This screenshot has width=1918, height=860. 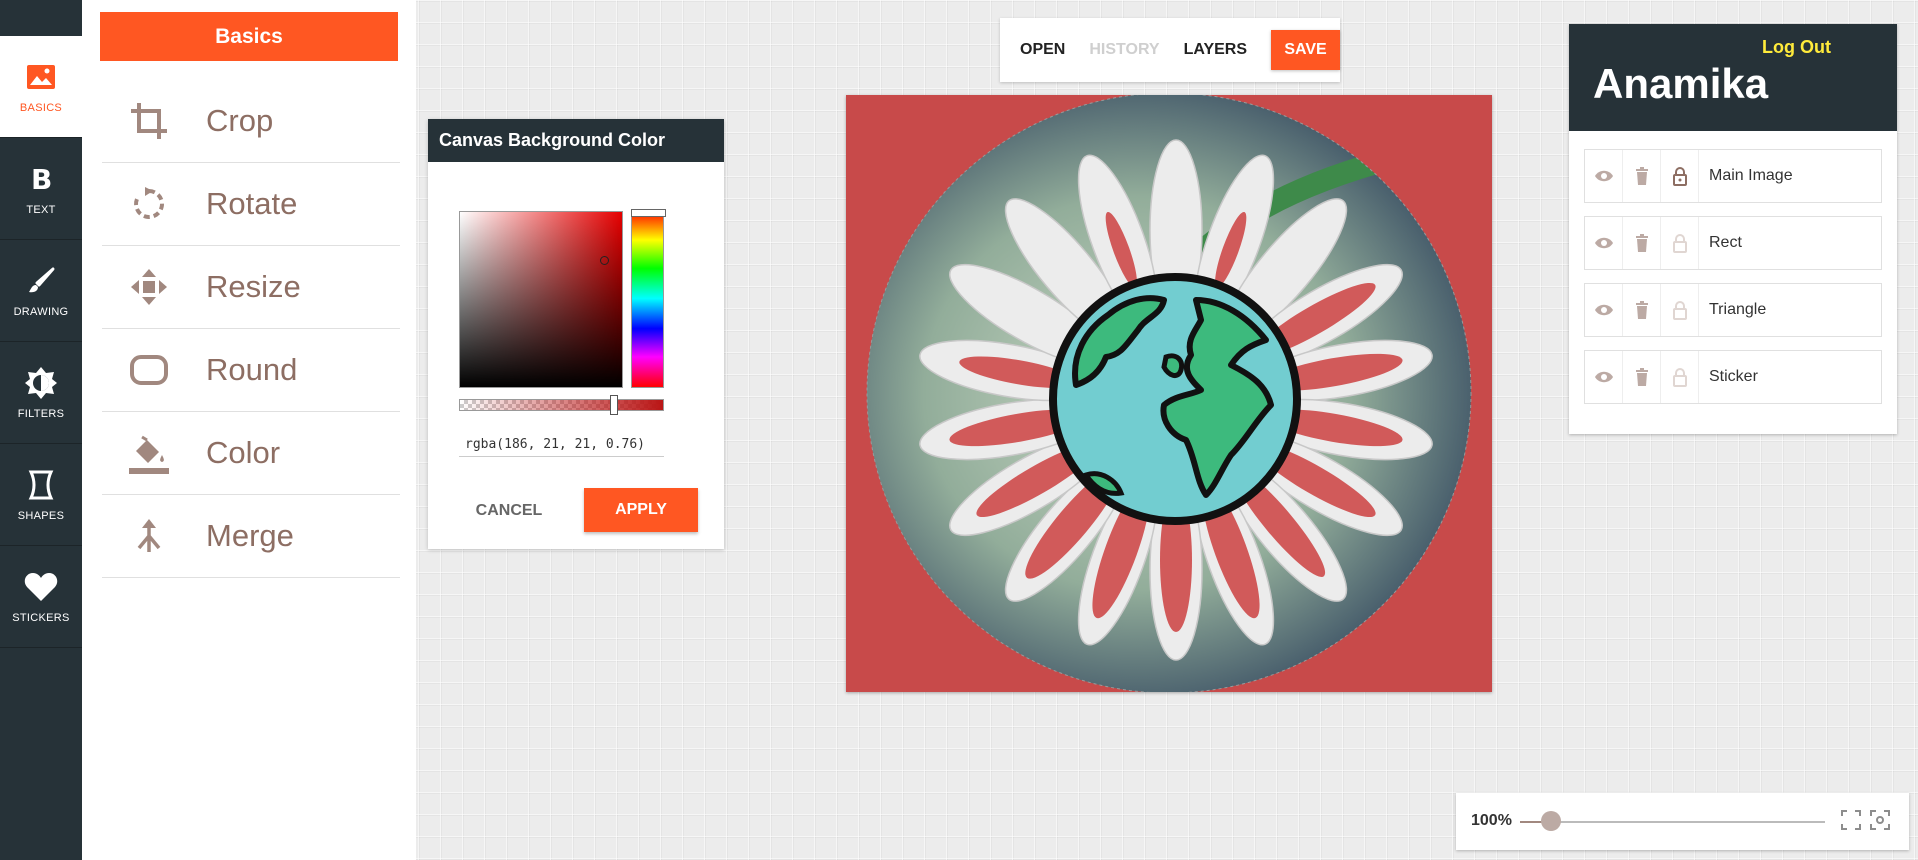 I want to click on tool-crop: Crop, so click(x=251, y=121).